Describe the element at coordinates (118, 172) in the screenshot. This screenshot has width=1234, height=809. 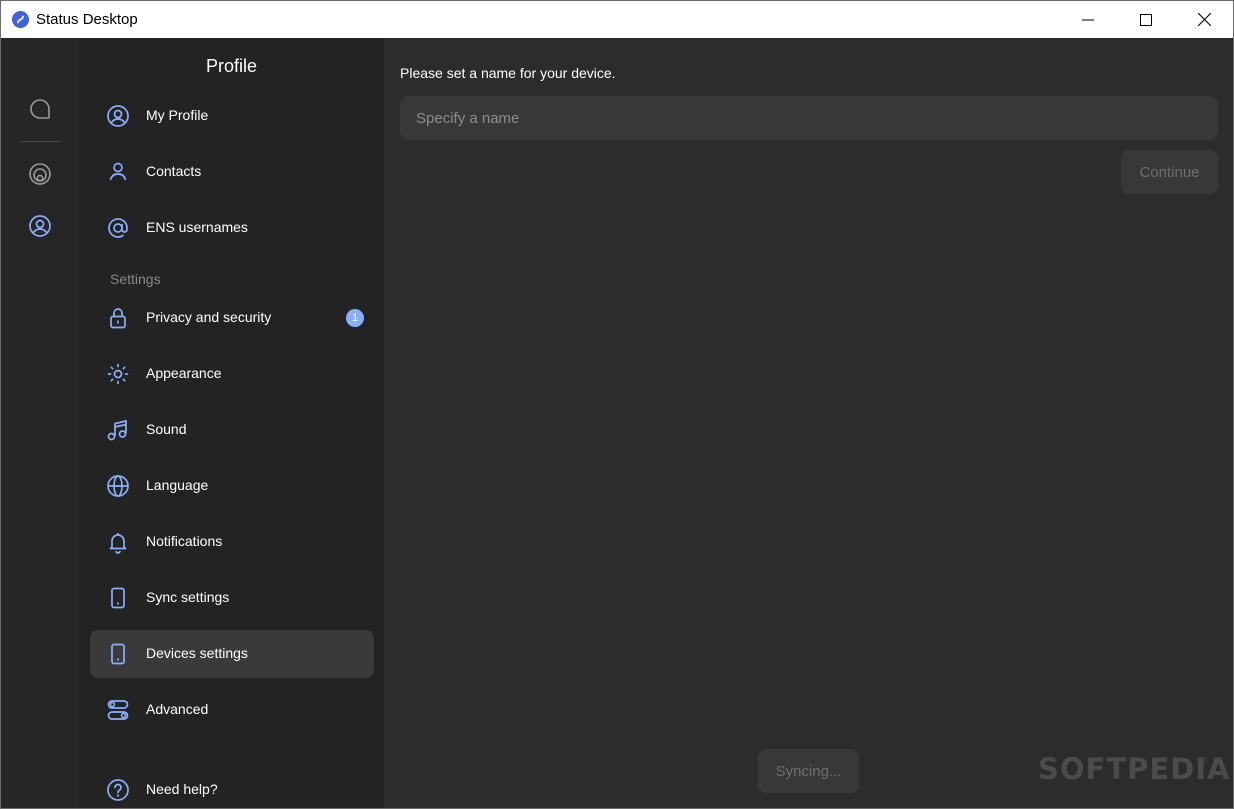
I see `contacts-icon` at that location.